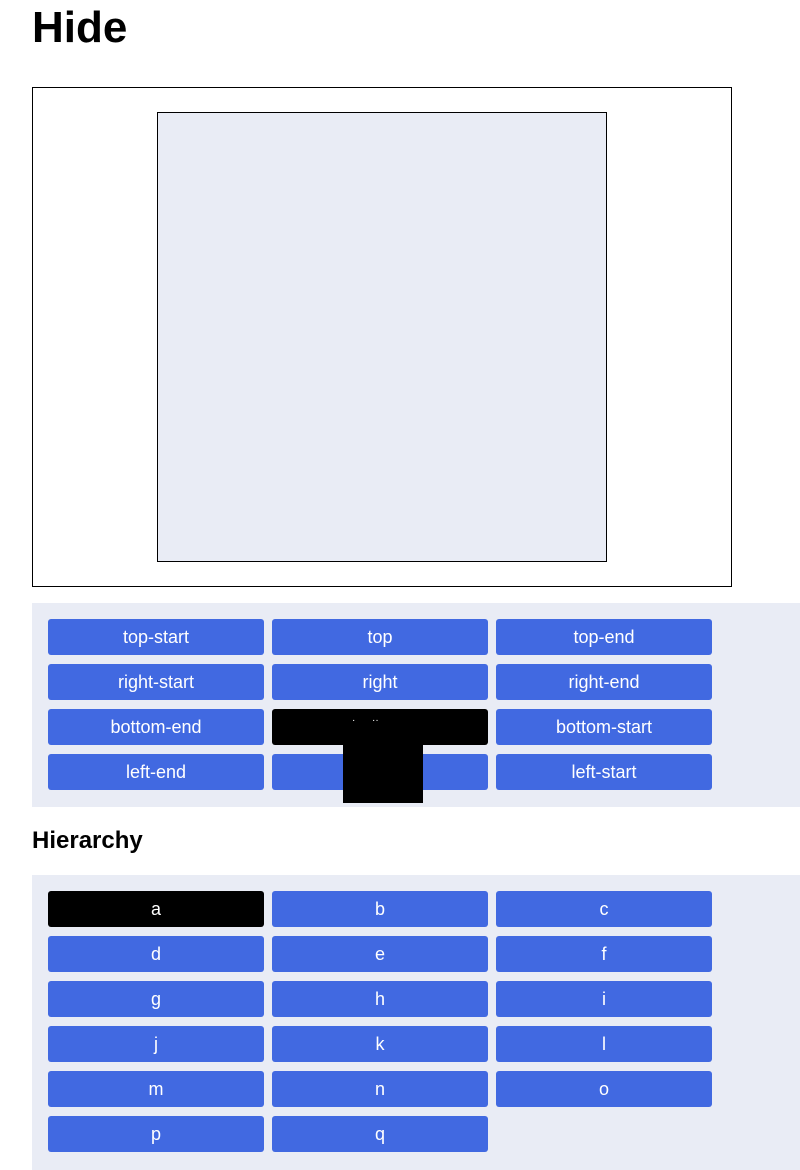 The width and height of the screenshot is (800, 1170). Describe the element at coordinates (383, 774) in the screenshot. I see `floating-element` at that location.